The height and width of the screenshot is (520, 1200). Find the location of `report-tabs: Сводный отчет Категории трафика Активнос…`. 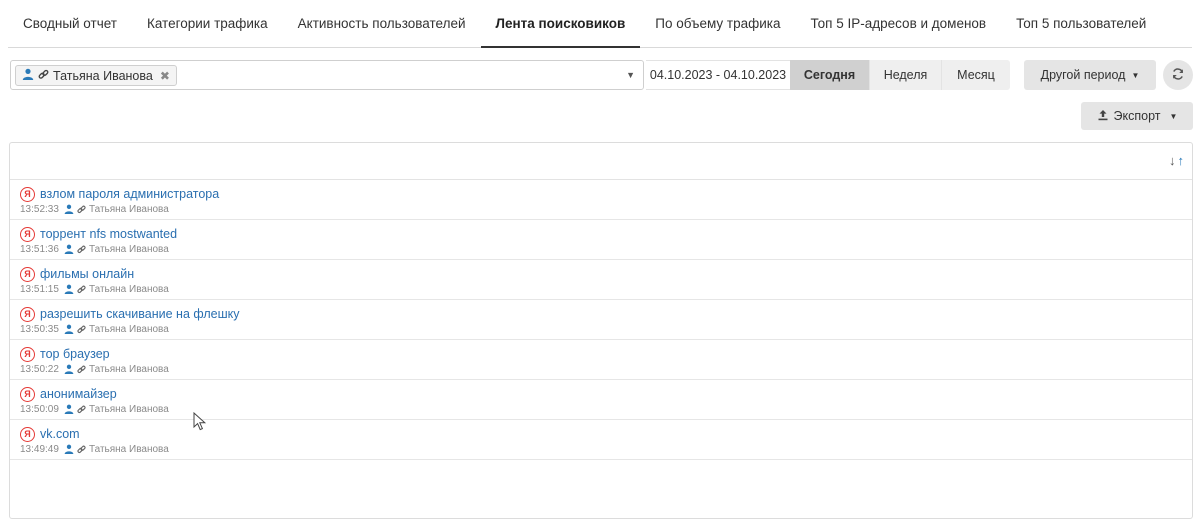

report-tabs: Сводный отчет Категории трафика Активнос… is located at coordinates (600, 24).